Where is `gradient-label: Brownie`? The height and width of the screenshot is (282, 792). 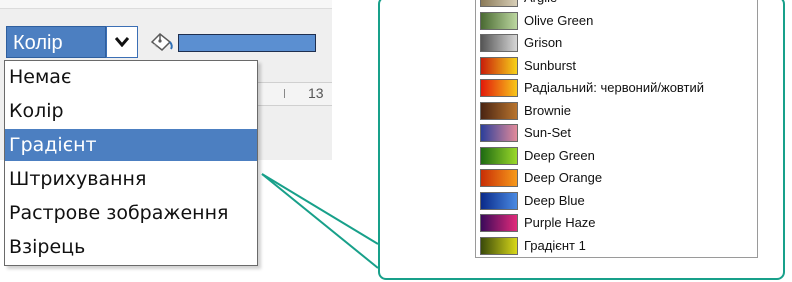 gradient-label: Brownie is located at coordinates (547, 110).